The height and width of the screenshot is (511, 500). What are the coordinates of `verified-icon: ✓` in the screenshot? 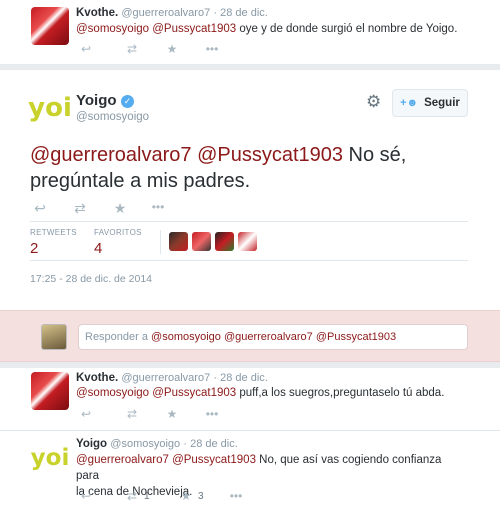 It's located at (127, 101).